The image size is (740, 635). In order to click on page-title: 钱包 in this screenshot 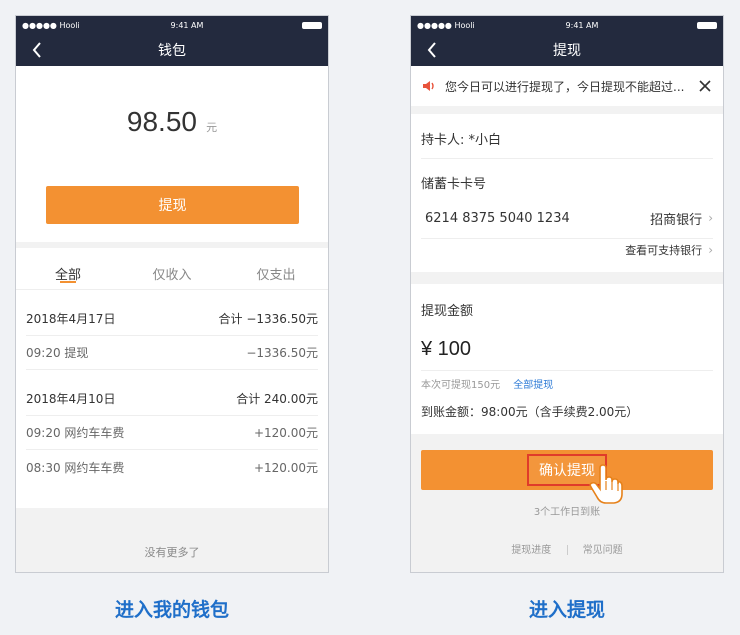, I will do `click(172, 51)`.